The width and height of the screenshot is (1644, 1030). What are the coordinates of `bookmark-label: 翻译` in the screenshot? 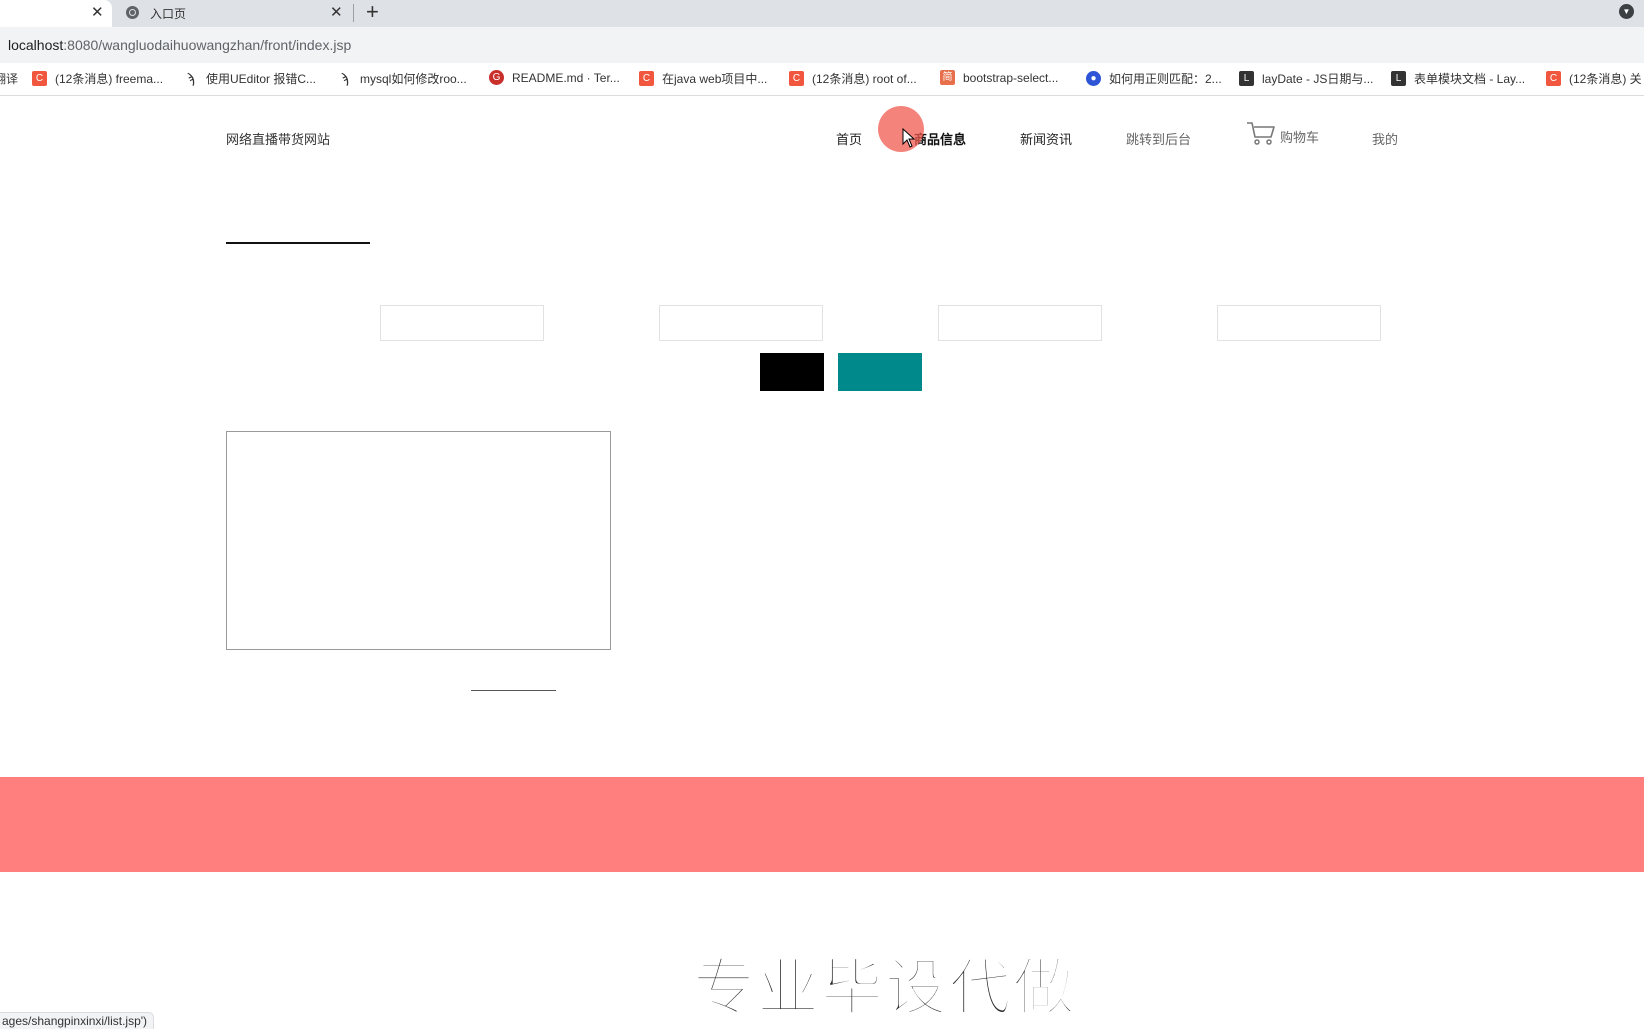 It's located at (9, 79).